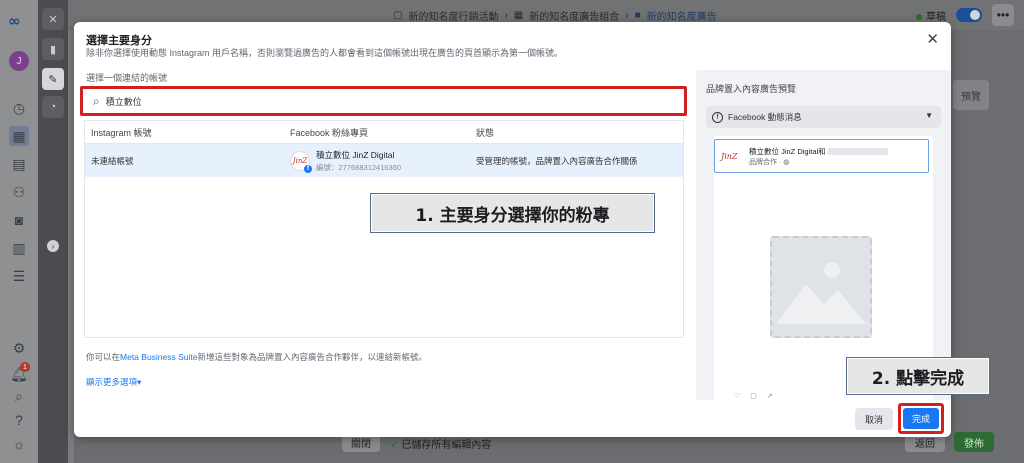 This screenshot has height=463, width=1024. What do you see at coordinates (329, 132) in the screenshot?
I see `header-facebook-page: Facebook 粉絲專頁` at bounding box center [329, 132].